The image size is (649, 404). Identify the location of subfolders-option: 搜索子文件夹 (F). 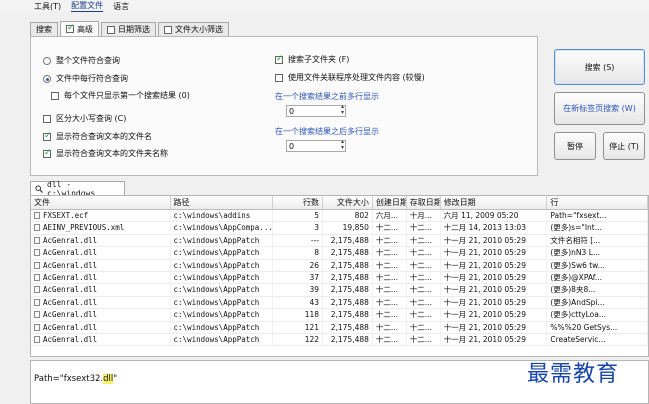
(312, 59).